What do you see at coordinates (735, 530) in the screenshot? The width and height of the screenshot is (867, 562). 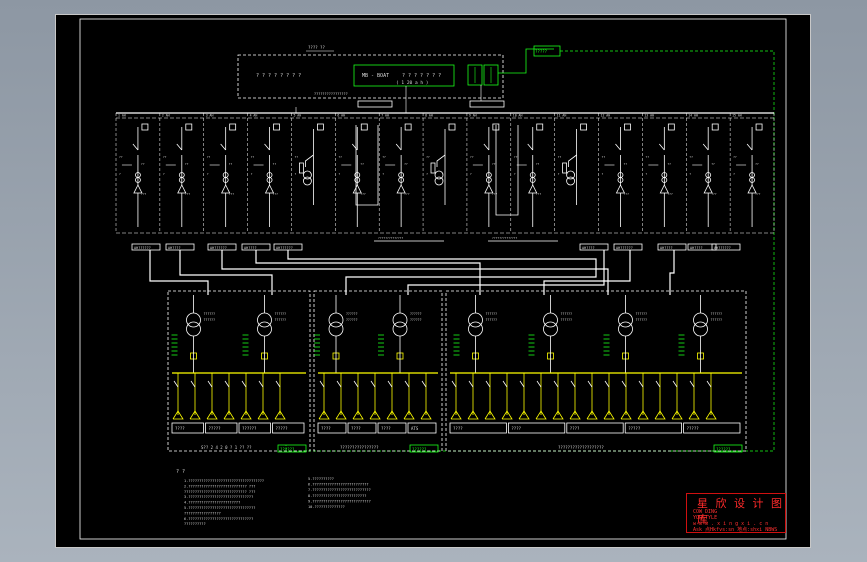 I see `stamp-line-4: Ask 点Hkfvs:sn 地点:shxi NBWS` at bounding box center [735, 530].